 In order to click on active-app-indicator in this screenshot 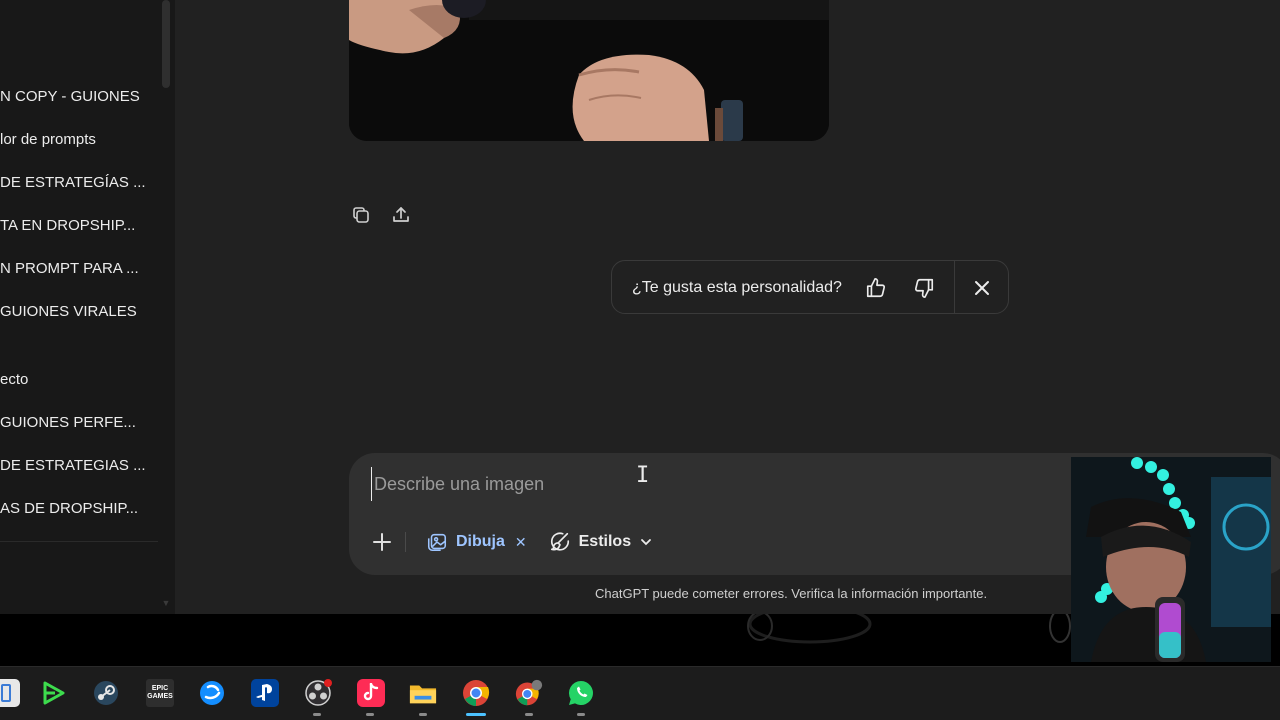, I will do `click(476, 714)`.